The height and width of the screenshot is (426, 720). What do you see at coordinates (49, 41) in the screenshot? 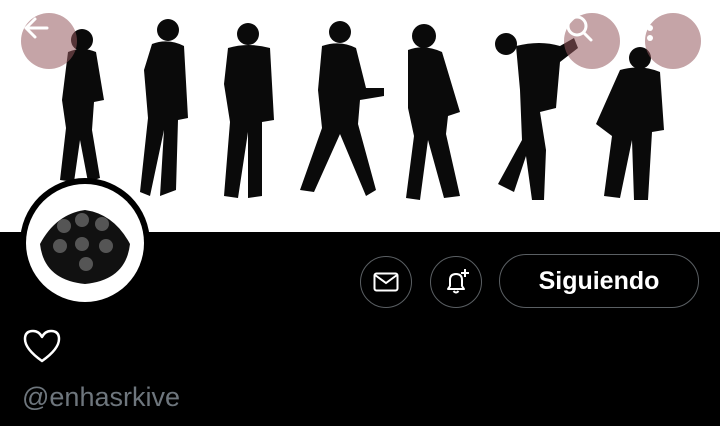
I see `back-button` at bounding box center [49, 41].